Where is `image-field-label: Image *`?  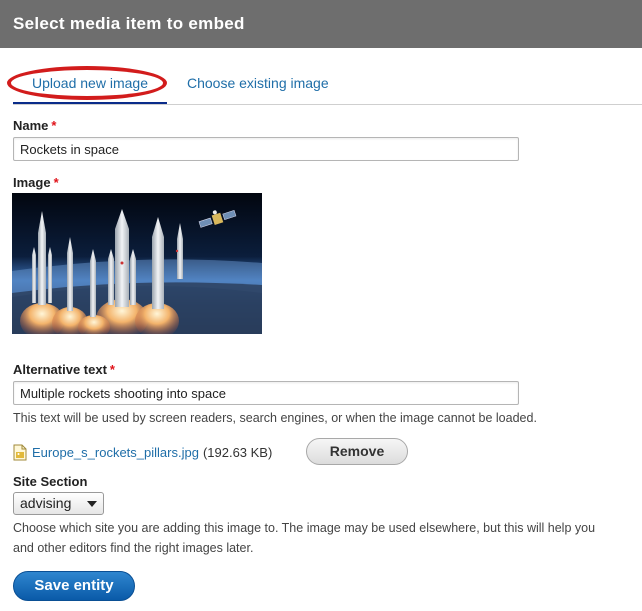 image-field-label: Image * is located at coordinates (36, 182).